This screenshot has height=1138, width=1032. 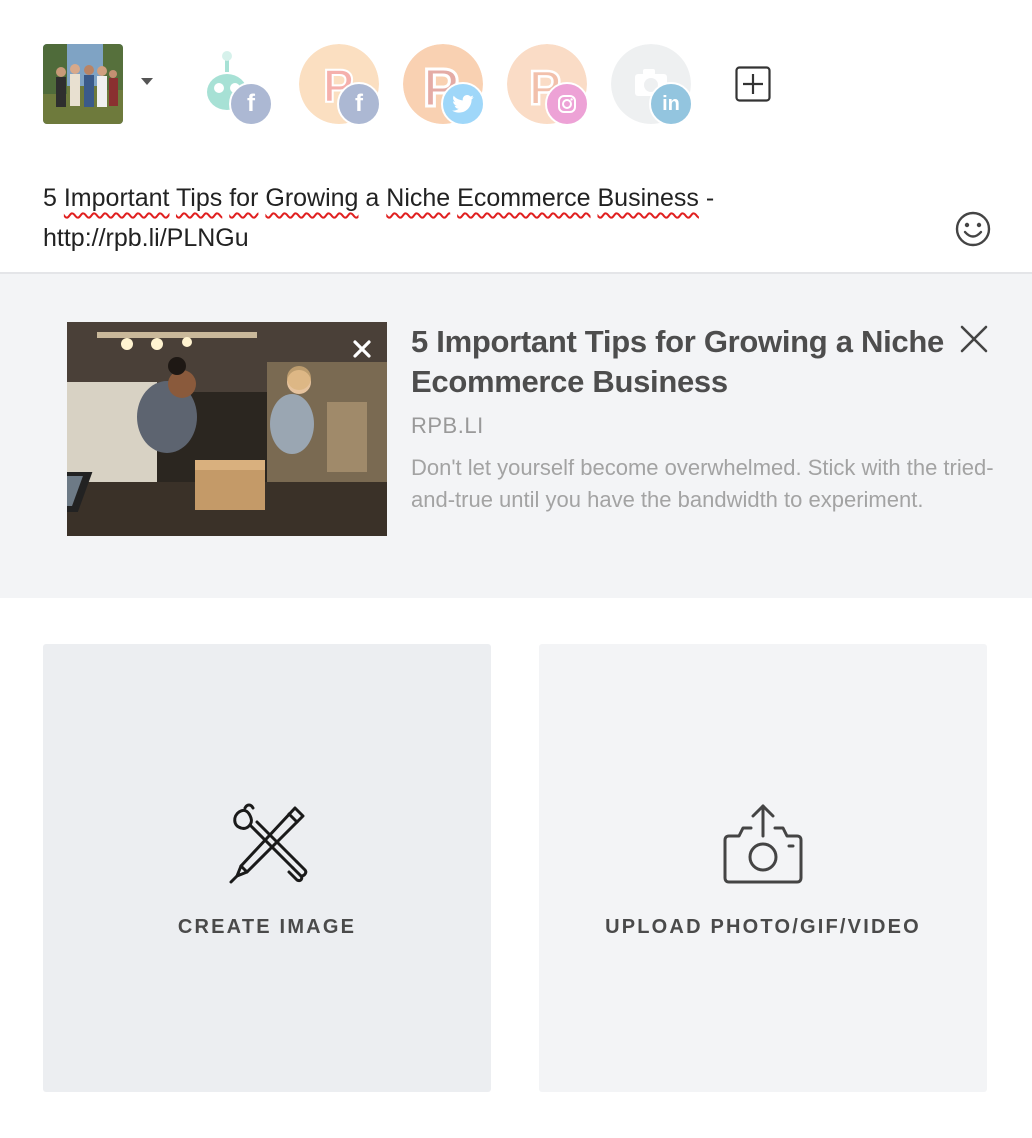 I want to click on instagram-icon, so click(x=567, y=104).